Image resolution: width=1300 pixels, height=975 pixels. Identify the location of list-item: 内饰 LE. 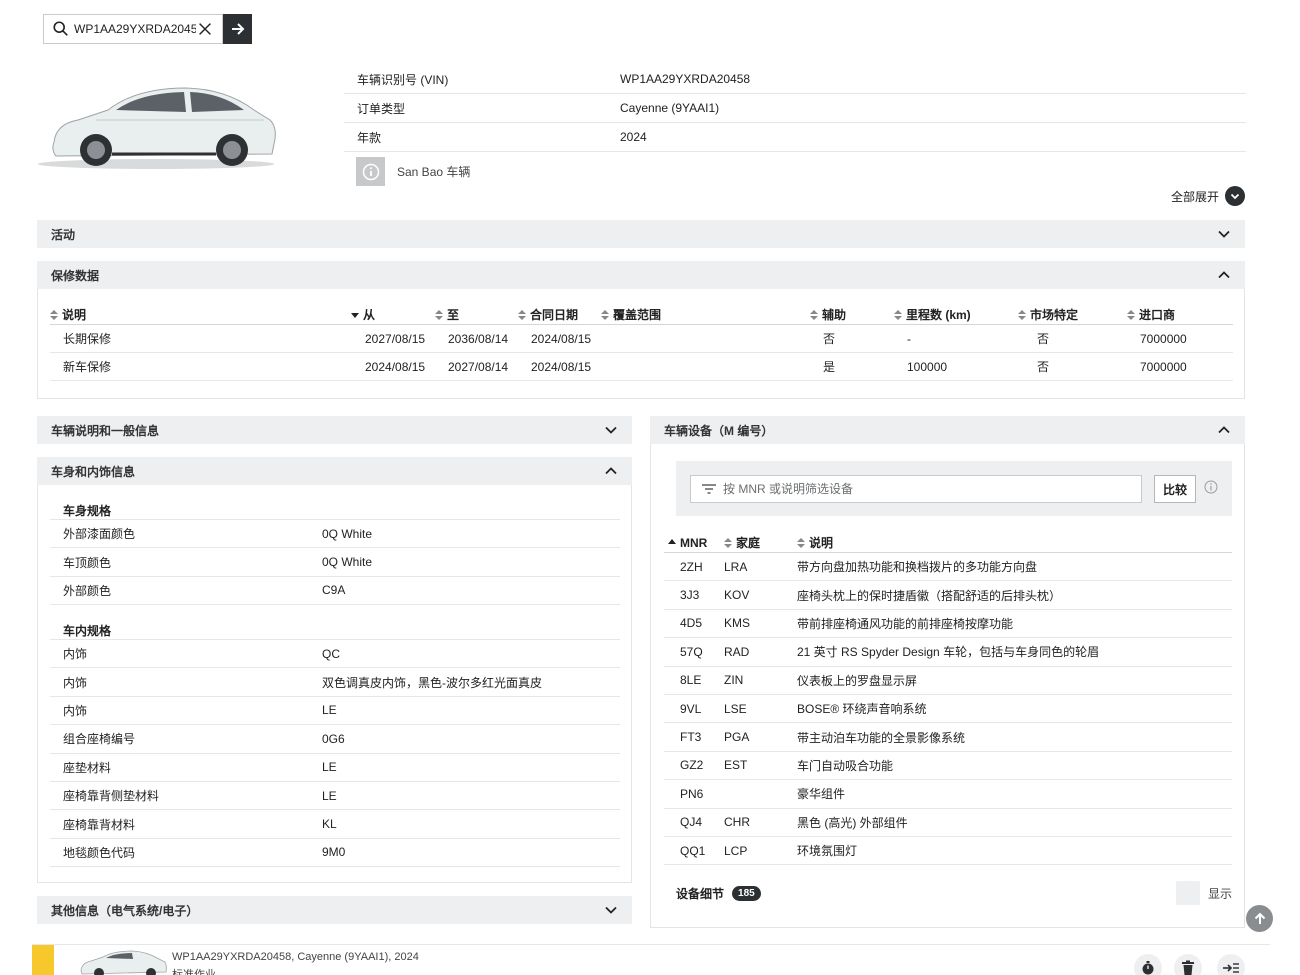
(335, 711).